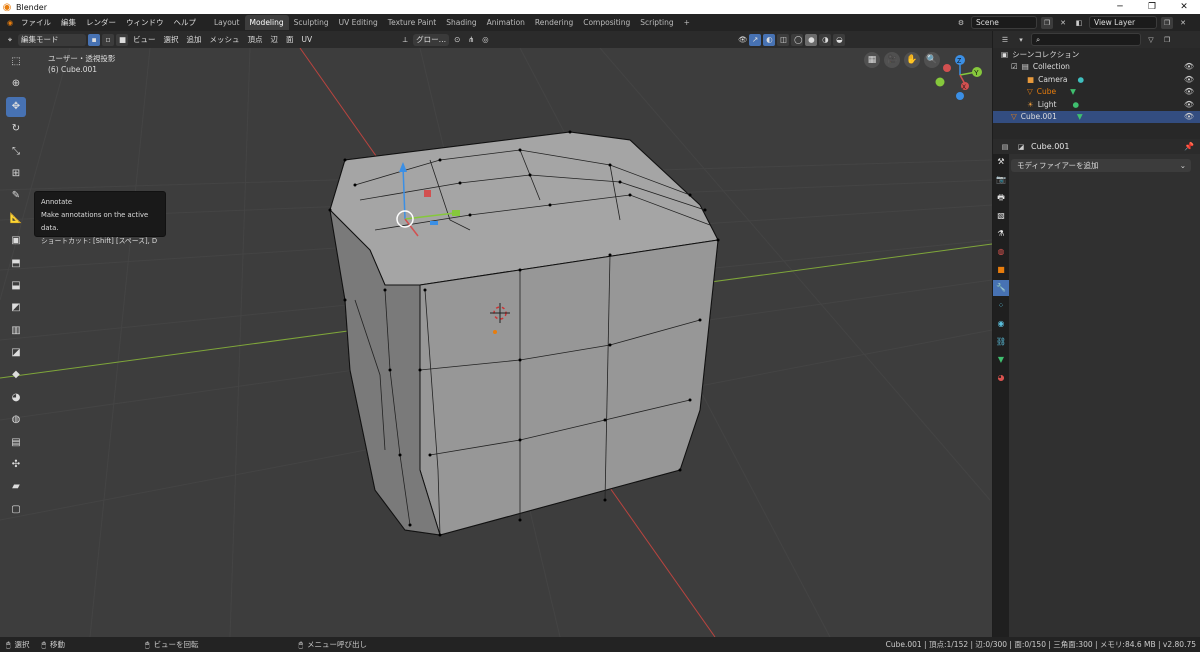  What do you see at coordinates (1001, 270) in the screenshot?
I see `object-tab-icon: ■` at bounding box center [1001, 270].